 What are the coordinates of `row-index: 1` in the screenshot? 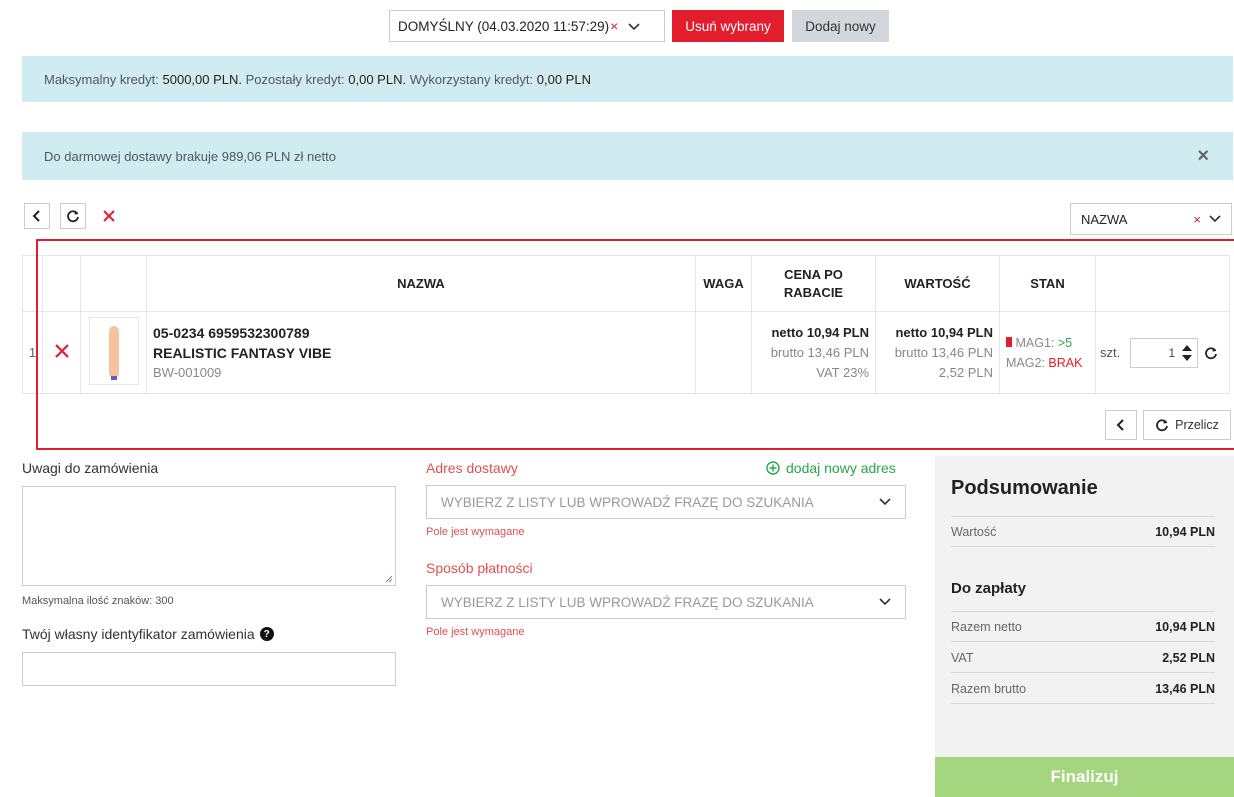 It's located at (32, 352).